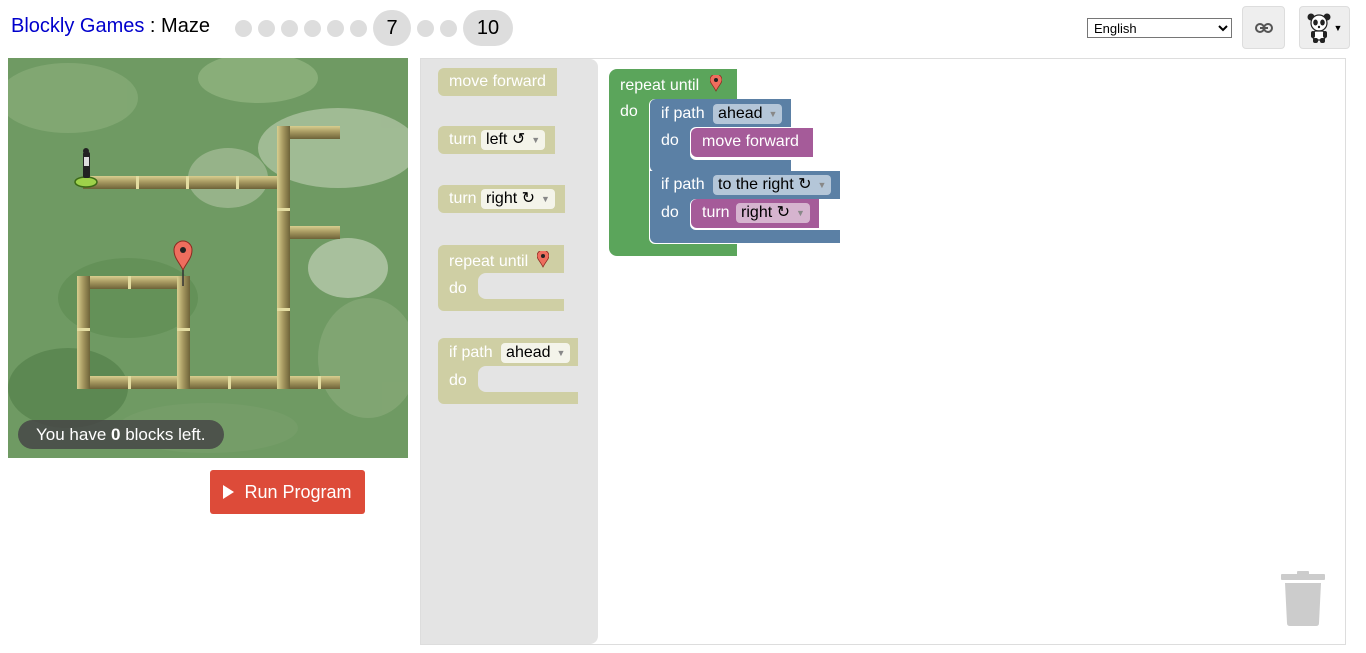  Describe the element at coordinates (1338, 27) in the screenshot. I see `chevron-down-icon: ▼` at that location.